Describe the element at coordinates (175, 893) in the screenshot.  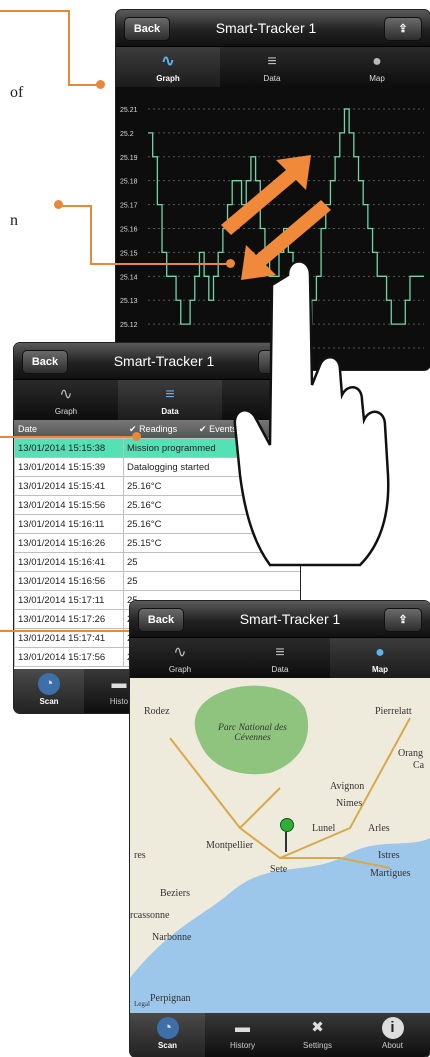
I see `map-label-beziers: Beziers` at that location.